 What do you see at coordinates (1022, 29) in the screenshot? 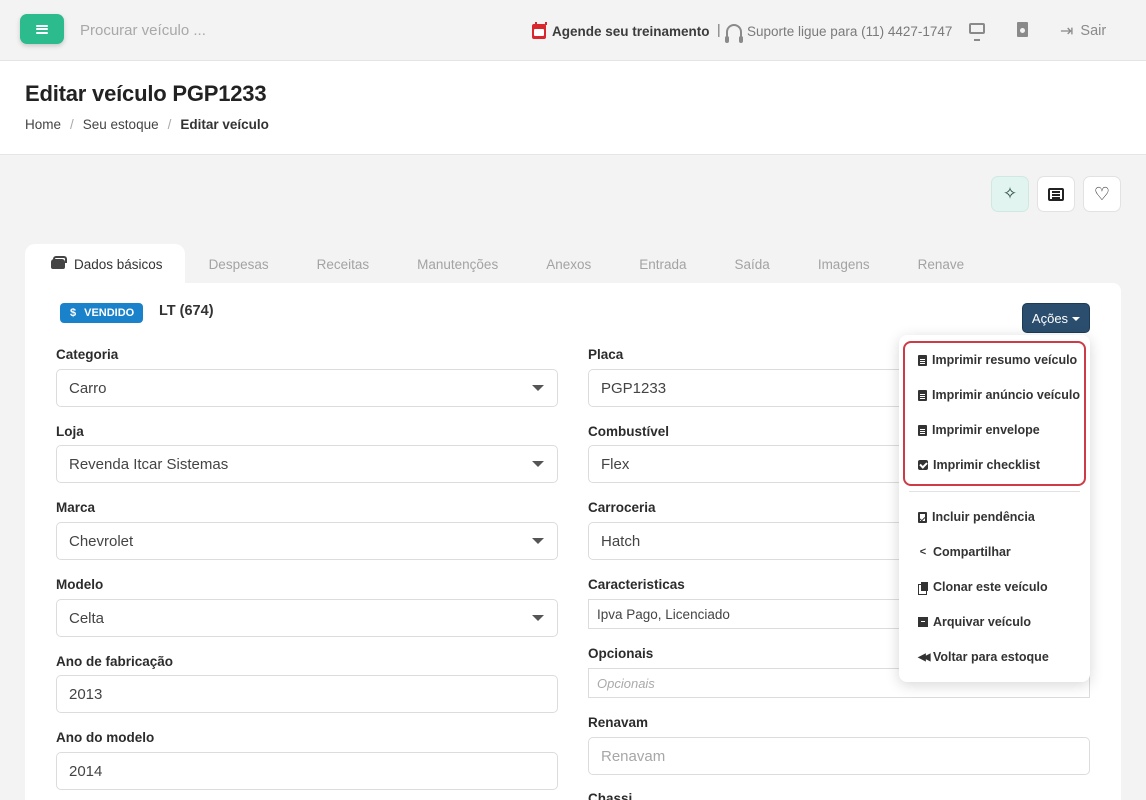
I see `document-icon` at bounding box center [1022, 29].